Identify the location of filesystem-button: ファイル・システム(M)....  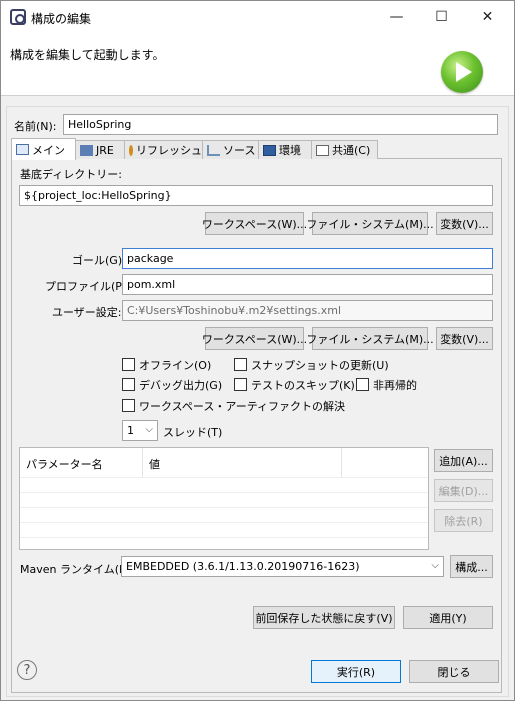
(370, 223).